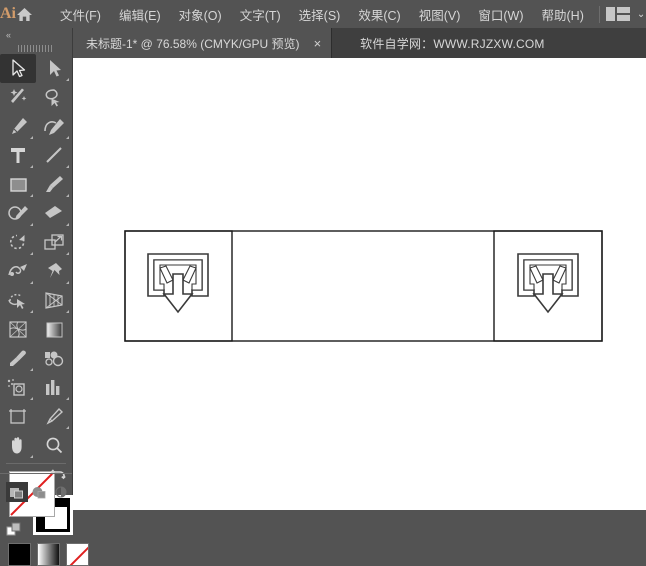 The width and height of the screenshot is (646, 566). I want to click on shaper-pencil-icon, so click(18, 213).